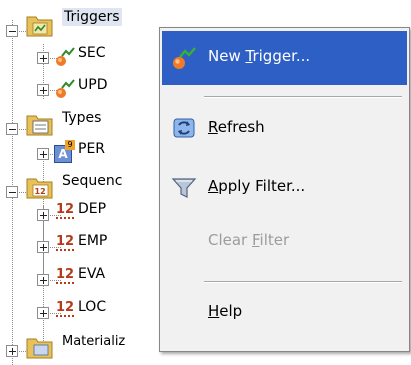 This screenshot has width=411, height=365. I want to click on tree-node-sequence: LOC, so click(118, 307).